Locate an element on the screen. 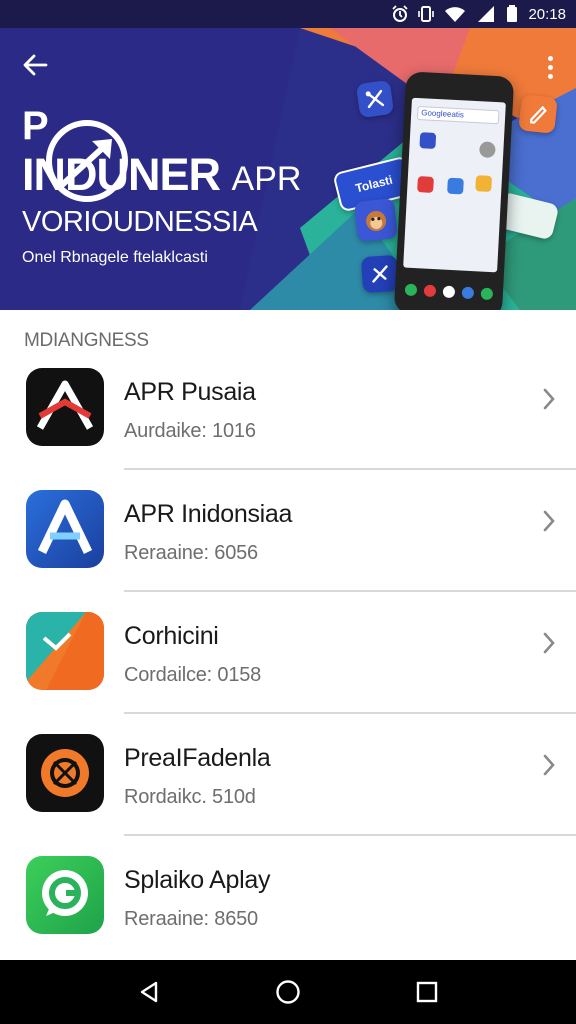 The height and width of the screenshot is (1024, 576). logo-letter: P is located at coordinates (35, 126).